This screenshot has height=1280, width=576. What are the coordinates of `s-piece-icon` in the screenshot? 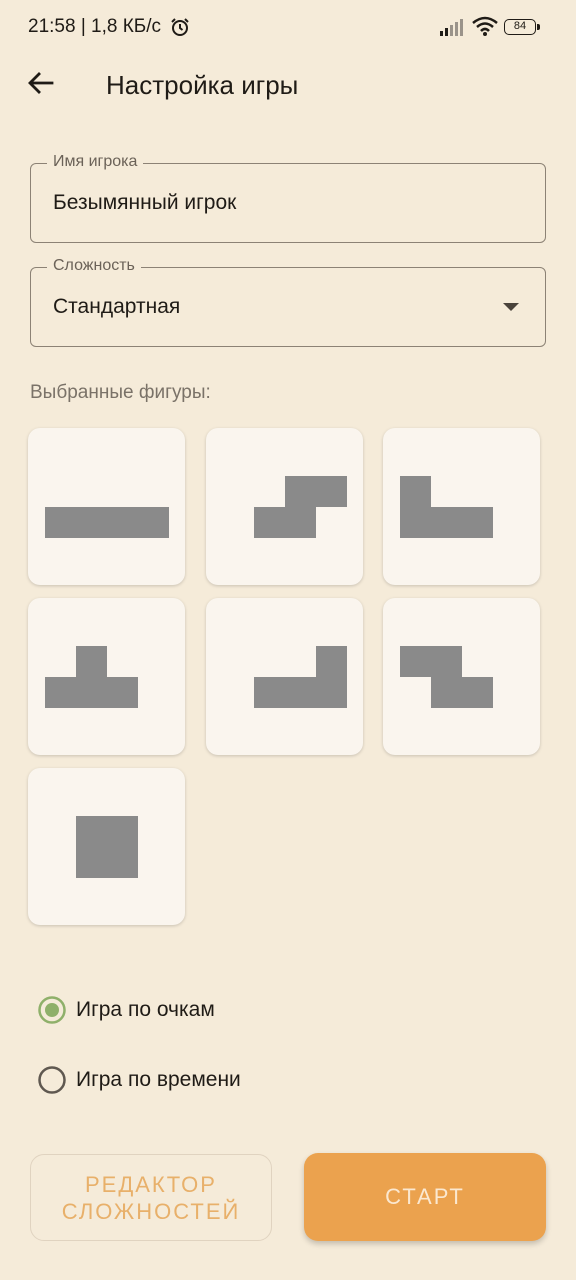 It's located at (300, 507).